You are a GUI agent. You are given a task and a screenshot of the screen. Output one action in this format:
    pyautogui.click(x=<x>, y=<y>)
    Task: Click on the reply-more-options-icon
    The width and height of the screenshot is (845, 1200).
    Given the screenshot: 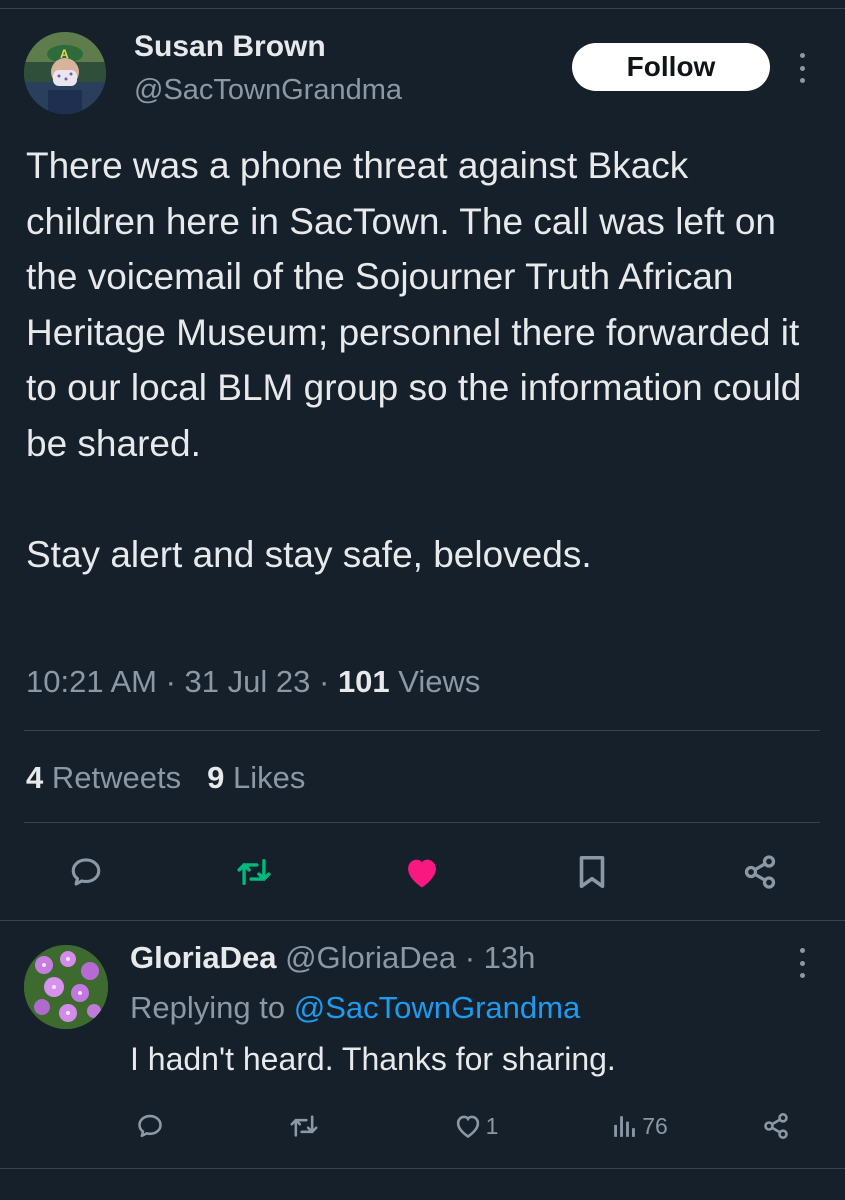 What is the action you would take?
    pyautogui.click(x=802, y=963)
    